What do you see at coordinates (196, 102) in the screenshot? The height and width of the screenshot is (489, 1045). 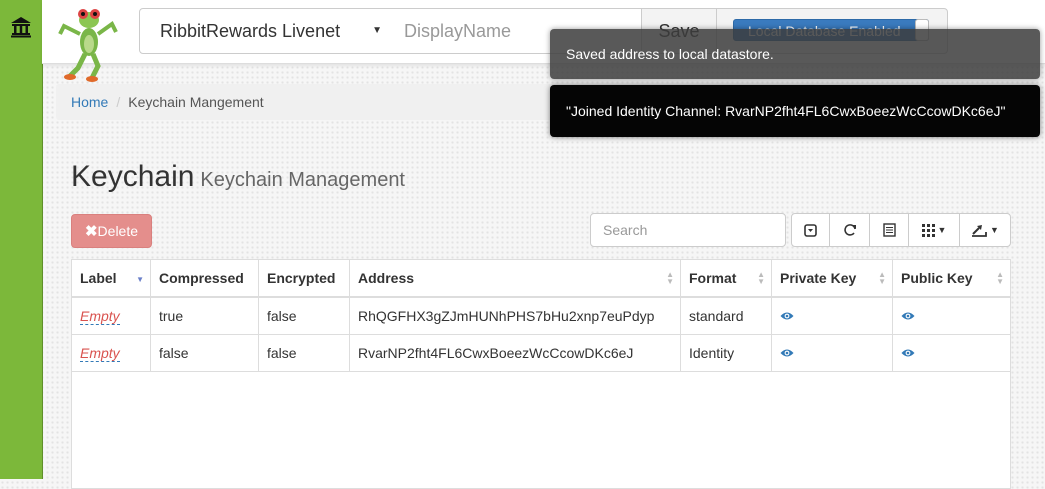 I see `breadcrumb-current: Keychain Mangement` at bounding box center [196, 102].